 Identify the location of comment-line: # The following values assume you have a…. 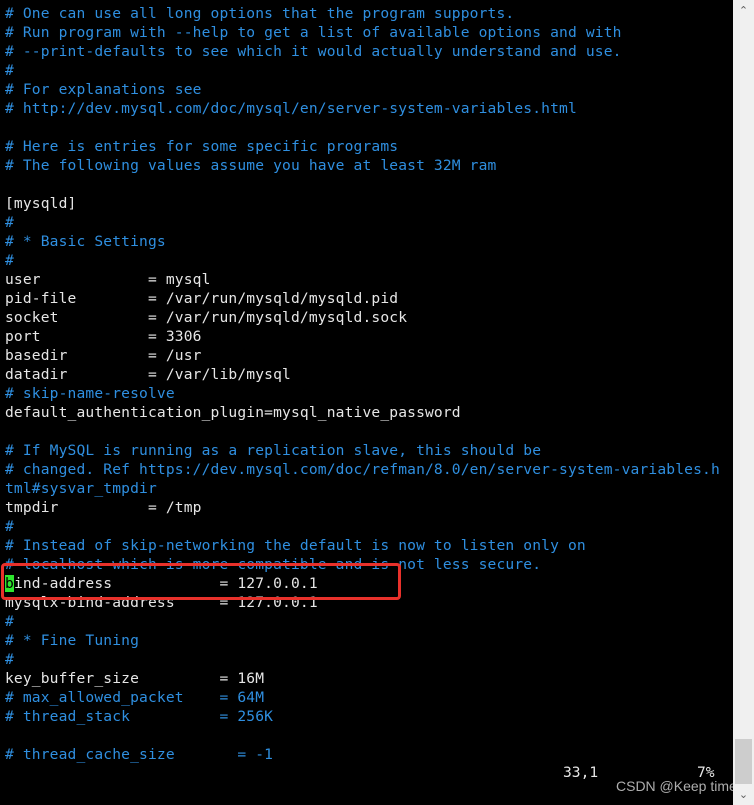
(251, 165).